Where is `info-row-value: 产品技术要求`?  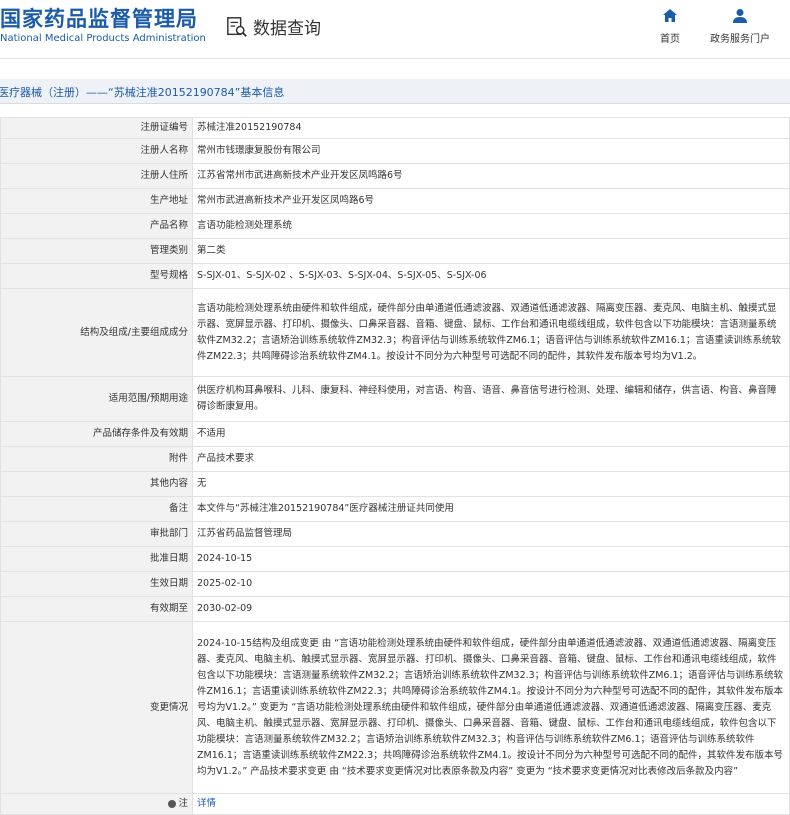 info-row-value: 产品技术要求 is located at coordinates (491, 459).